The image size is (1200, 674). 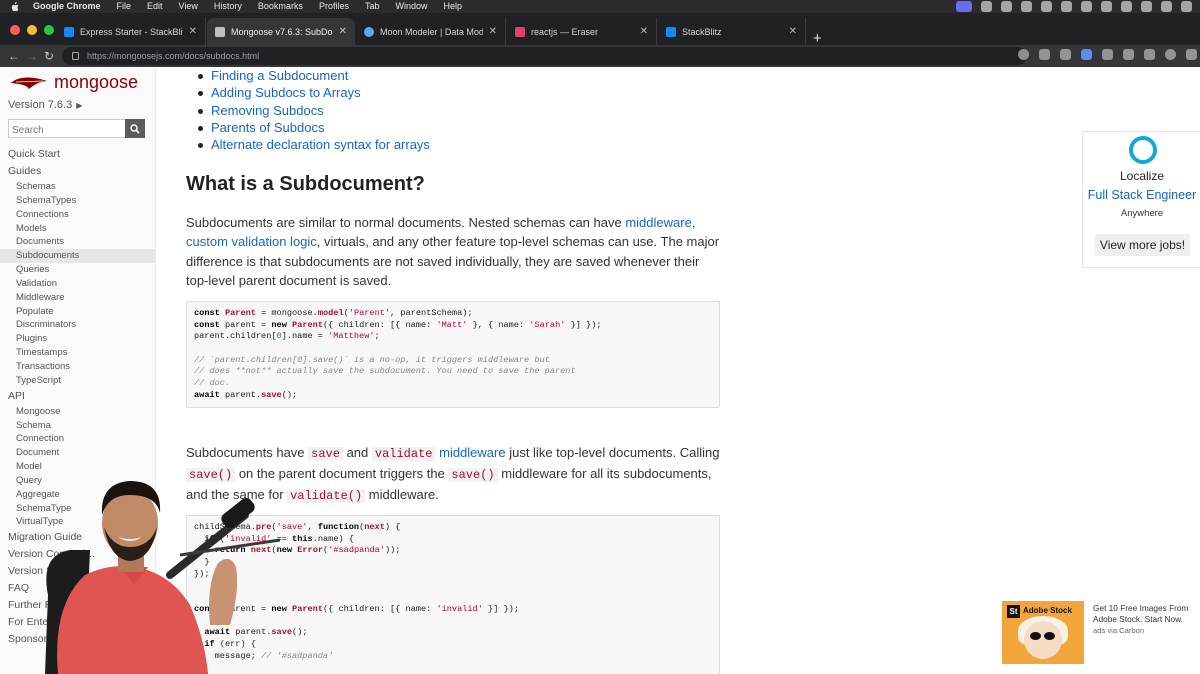 I want to click on middleware-link-2: middleware, so click(x=472, y=452).